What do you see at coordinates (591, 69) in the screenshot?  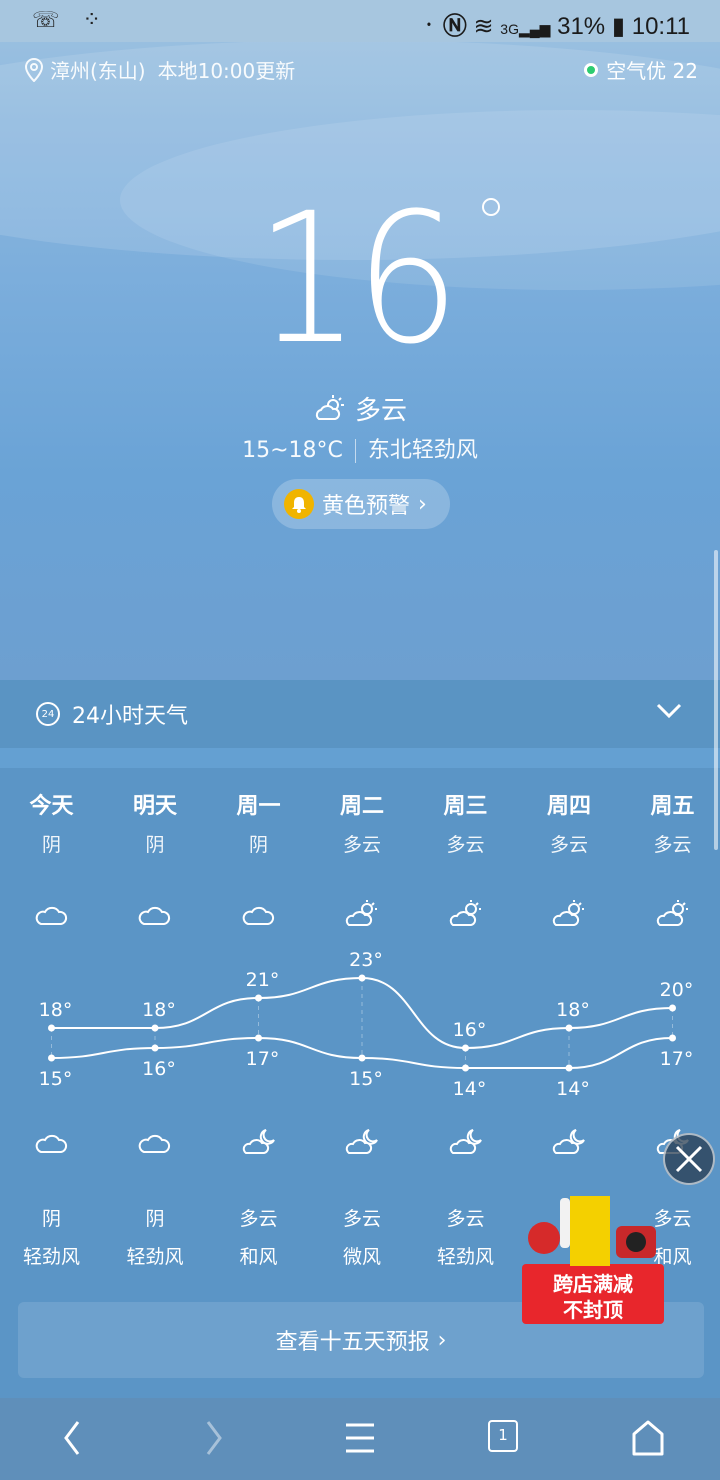 I see `air-quality-dot-icon` at bounding box center [591, 69].